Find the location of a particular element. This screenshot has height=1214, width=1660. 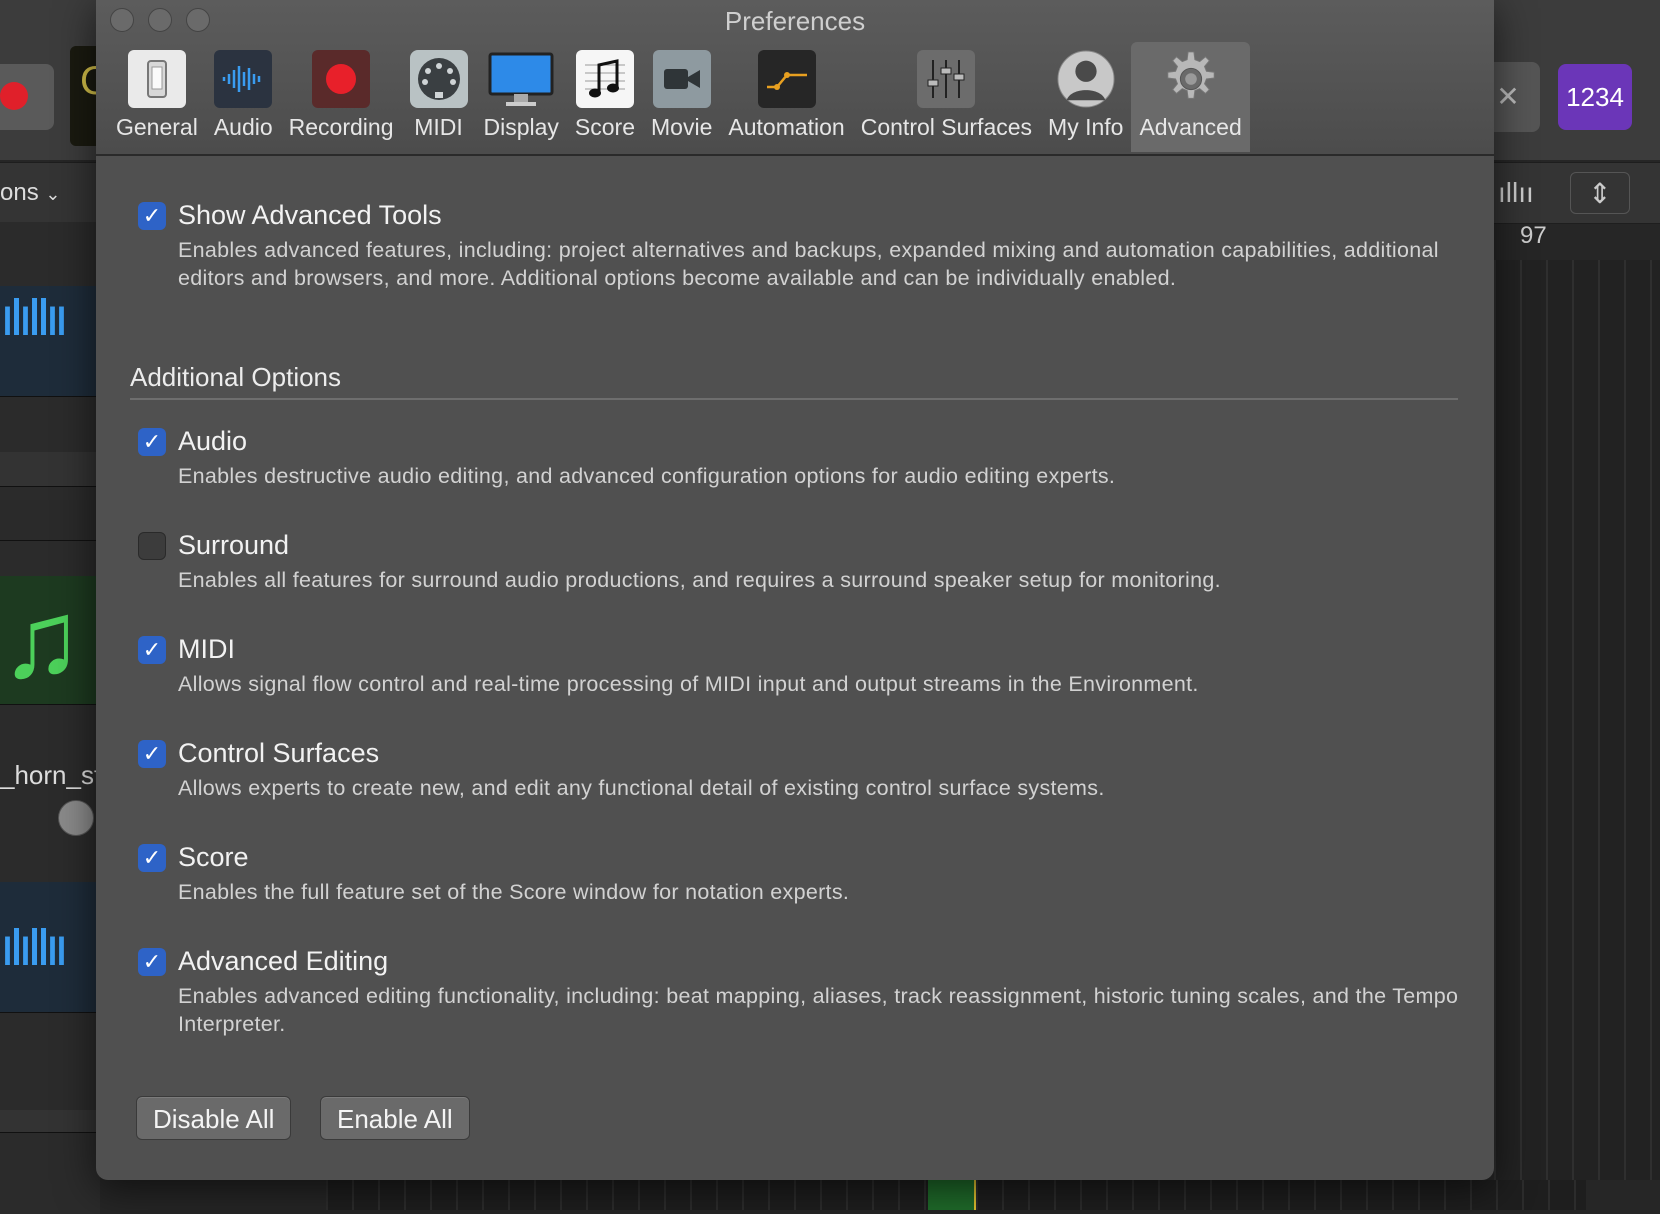

midi-track-region: ♫ is located at coordinates (50, 640).